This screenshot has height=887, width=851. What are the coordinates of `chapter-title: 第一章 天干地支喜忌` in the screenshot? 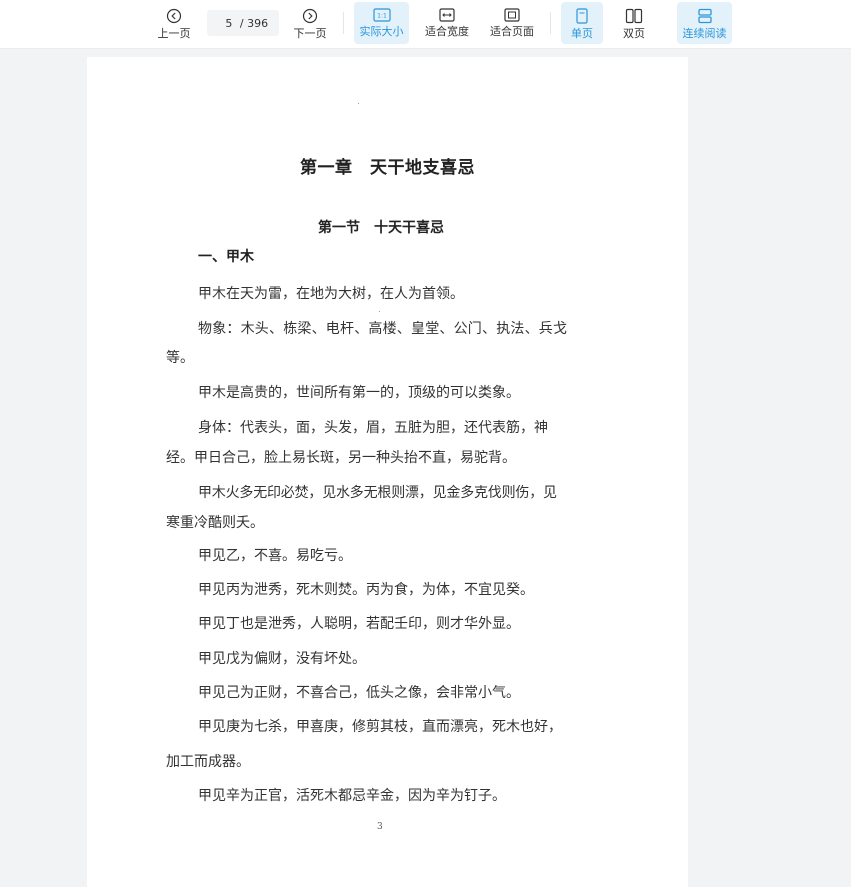 It's located at (387, 168).